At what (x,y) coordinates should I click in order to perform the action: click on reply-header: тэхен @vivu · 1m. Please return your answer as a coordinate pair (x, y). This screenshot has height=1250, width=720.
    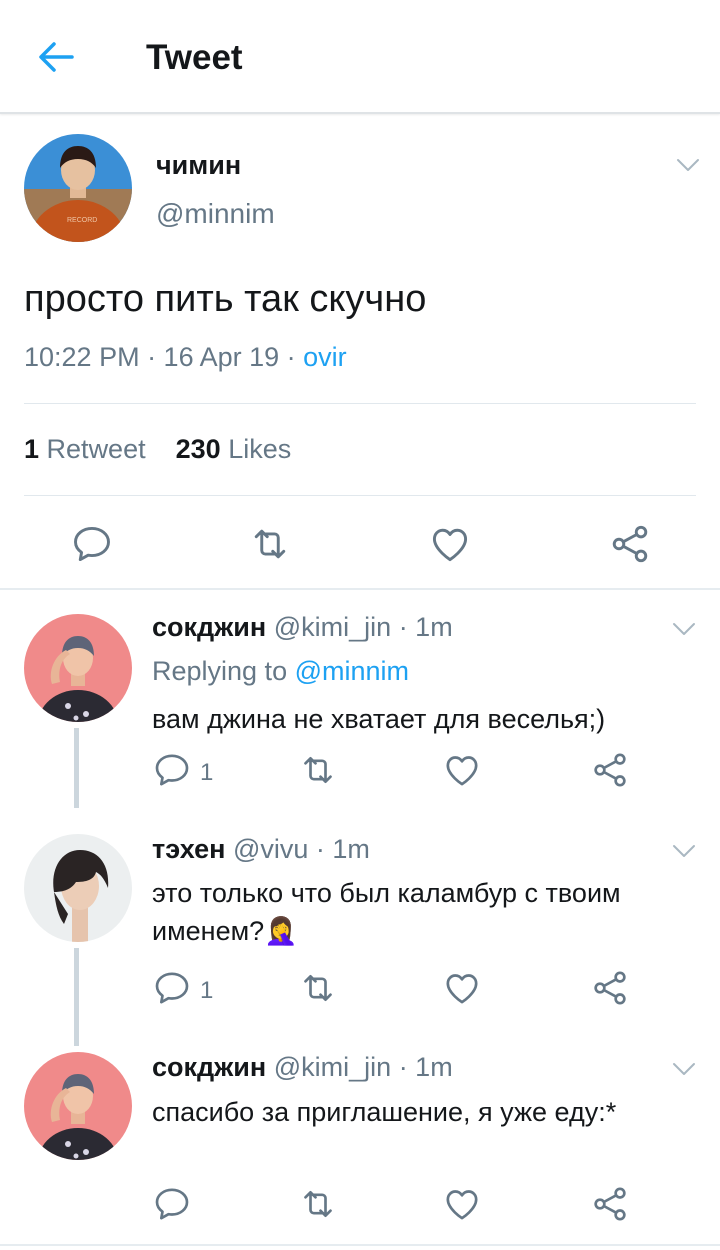
    Looking at the image, I should click on (261, 849).